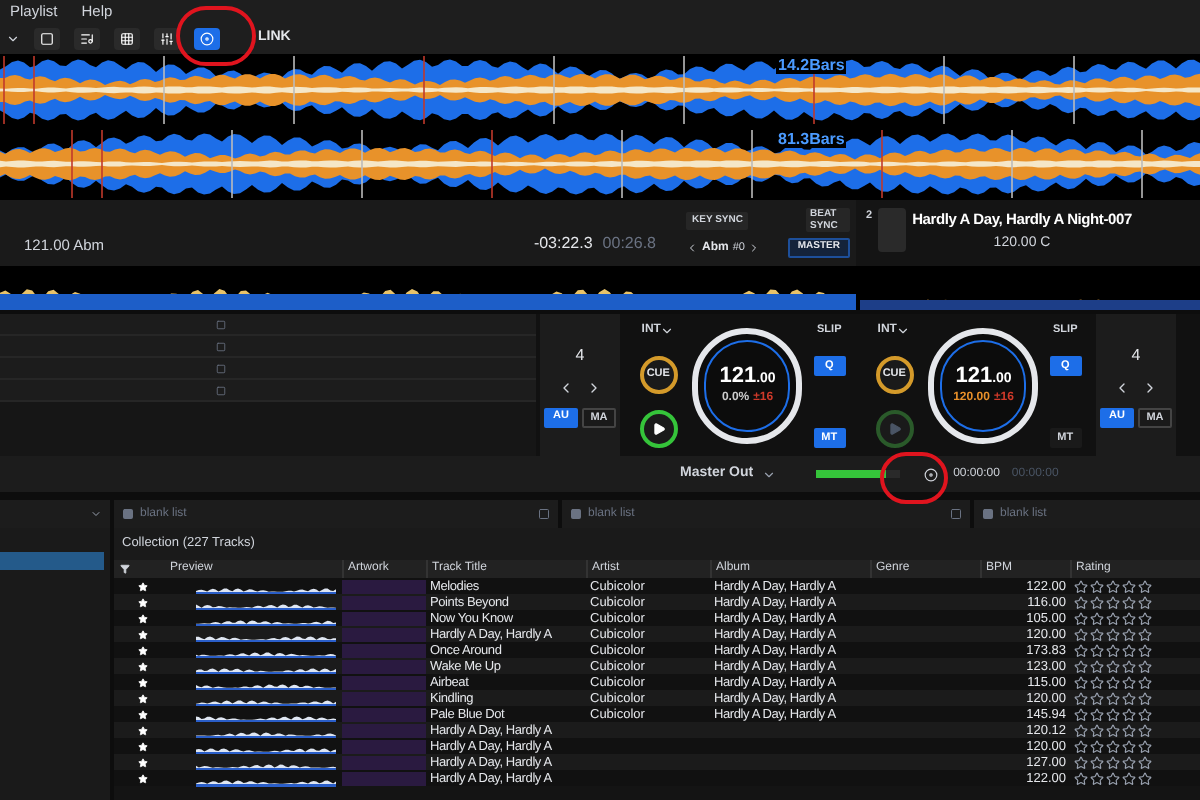 The width and height of the screenshot is (1200, 800). What do you see at coordinates (930, 474) in the screenshot?
I see `record-icon` at bounding box center [930, 474].